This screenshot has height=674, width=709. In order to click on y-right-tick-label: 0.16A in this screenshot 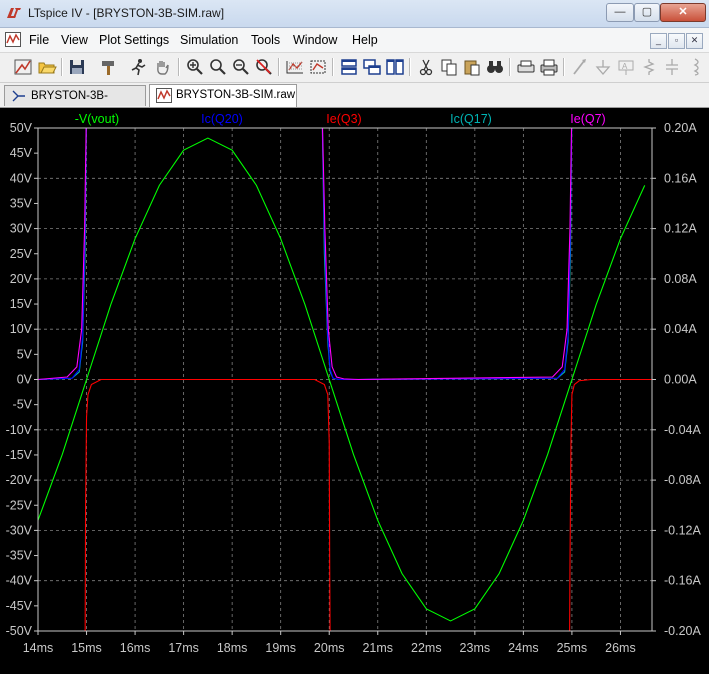, I will do `click(680, 178)`.